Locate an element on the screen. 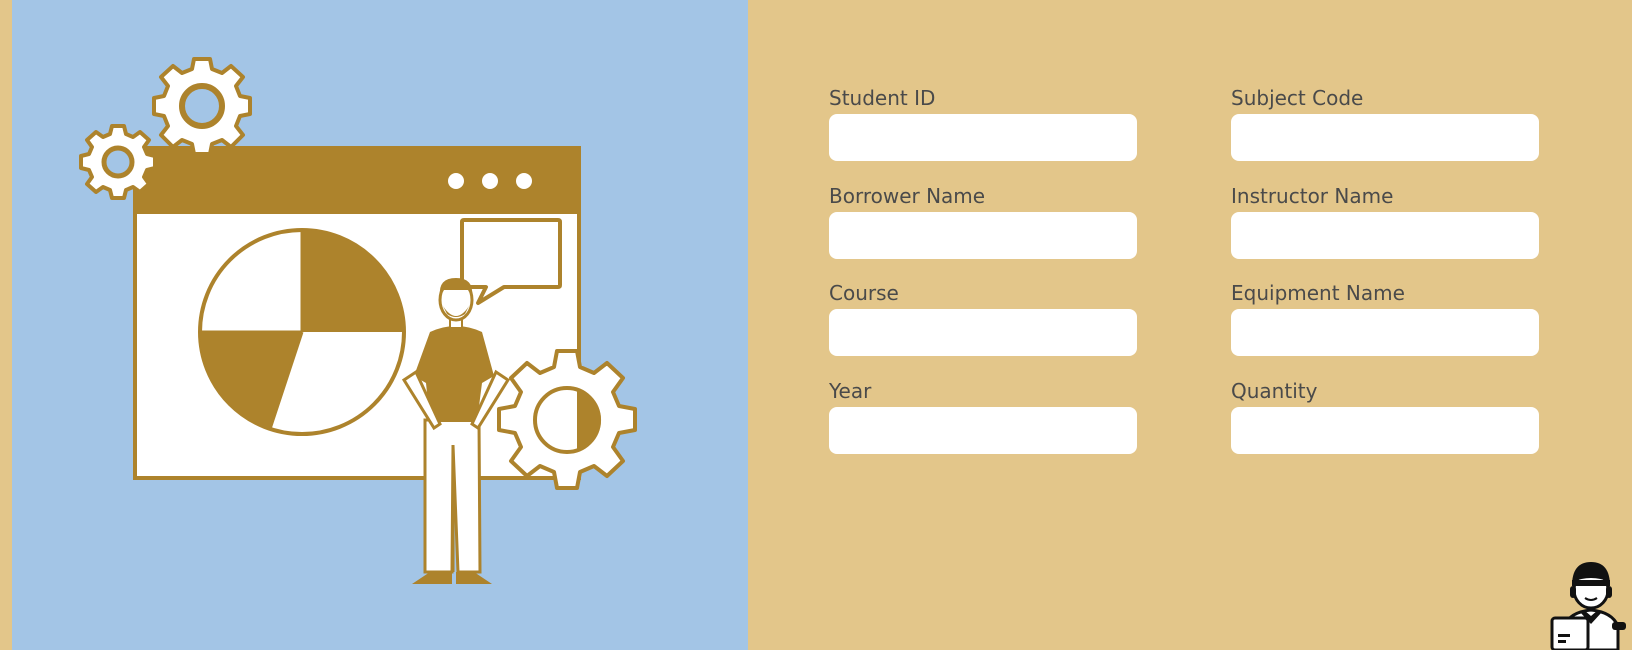 Image resolution: width=1632 pixels, height=650 pixels. borrower-name-input is located at coordinates (983, 235).